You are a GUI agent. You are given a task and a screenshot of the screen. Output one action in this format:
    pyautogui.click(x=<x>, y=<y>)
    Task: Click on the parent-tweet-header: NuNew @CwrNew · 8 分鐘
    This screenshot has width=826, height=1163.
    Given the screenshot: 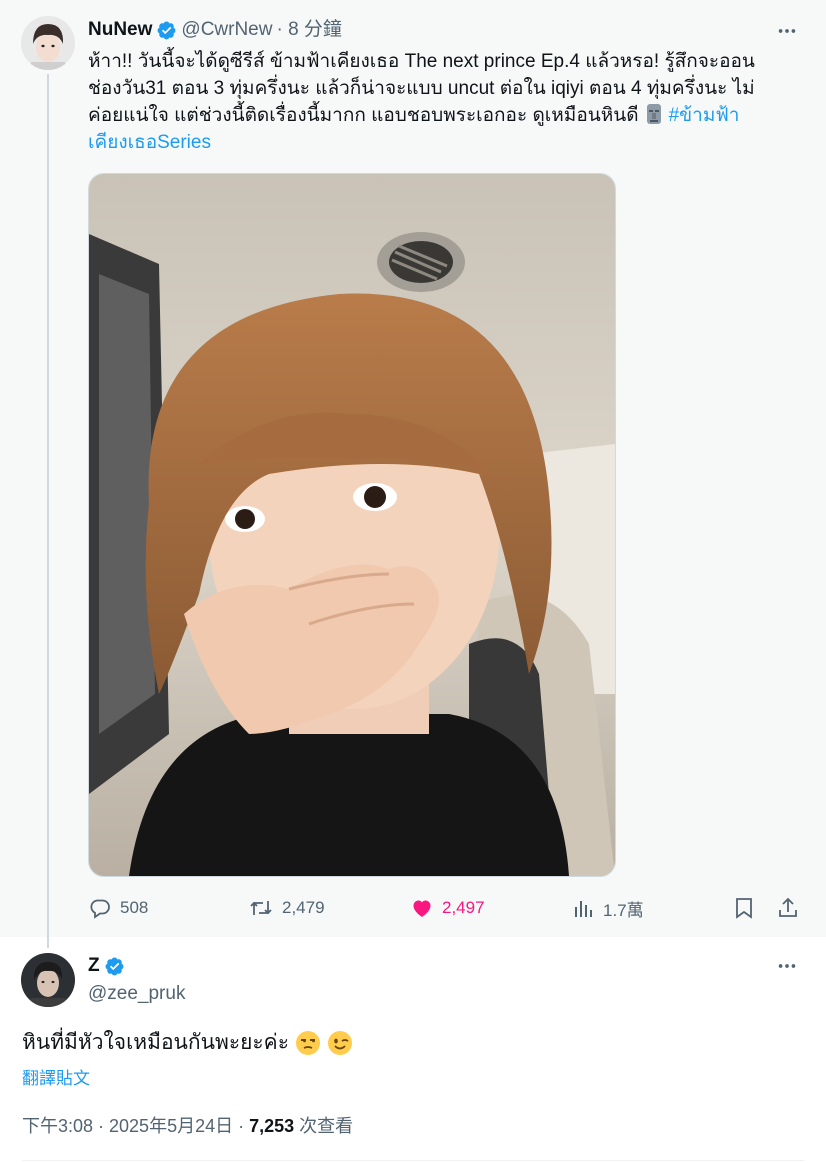 What is the action you would take?
    pyautogui.click(x=215, y=30)
    